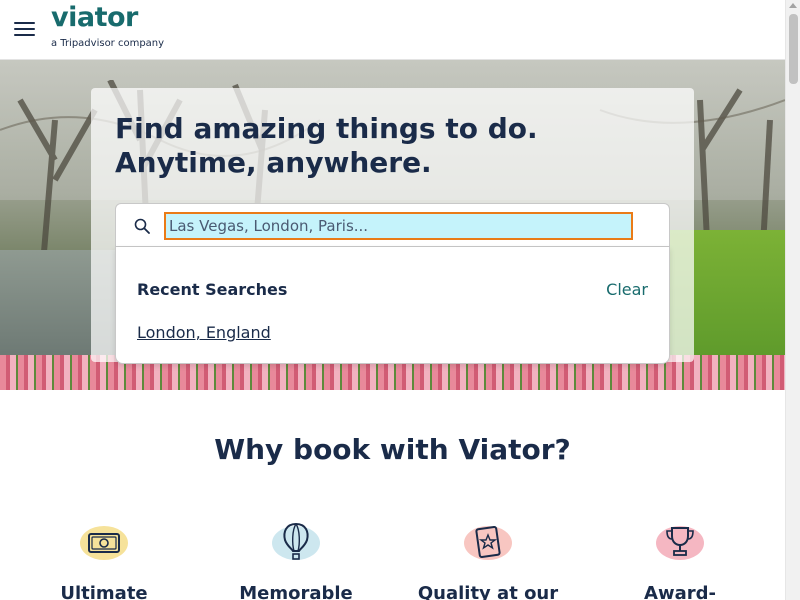  What do you see at coordinates (392, 305) in the screenshot?
I see `recent-searches-dropdown: Recent Searches Clear London, England` at bounding box center [392, 305].